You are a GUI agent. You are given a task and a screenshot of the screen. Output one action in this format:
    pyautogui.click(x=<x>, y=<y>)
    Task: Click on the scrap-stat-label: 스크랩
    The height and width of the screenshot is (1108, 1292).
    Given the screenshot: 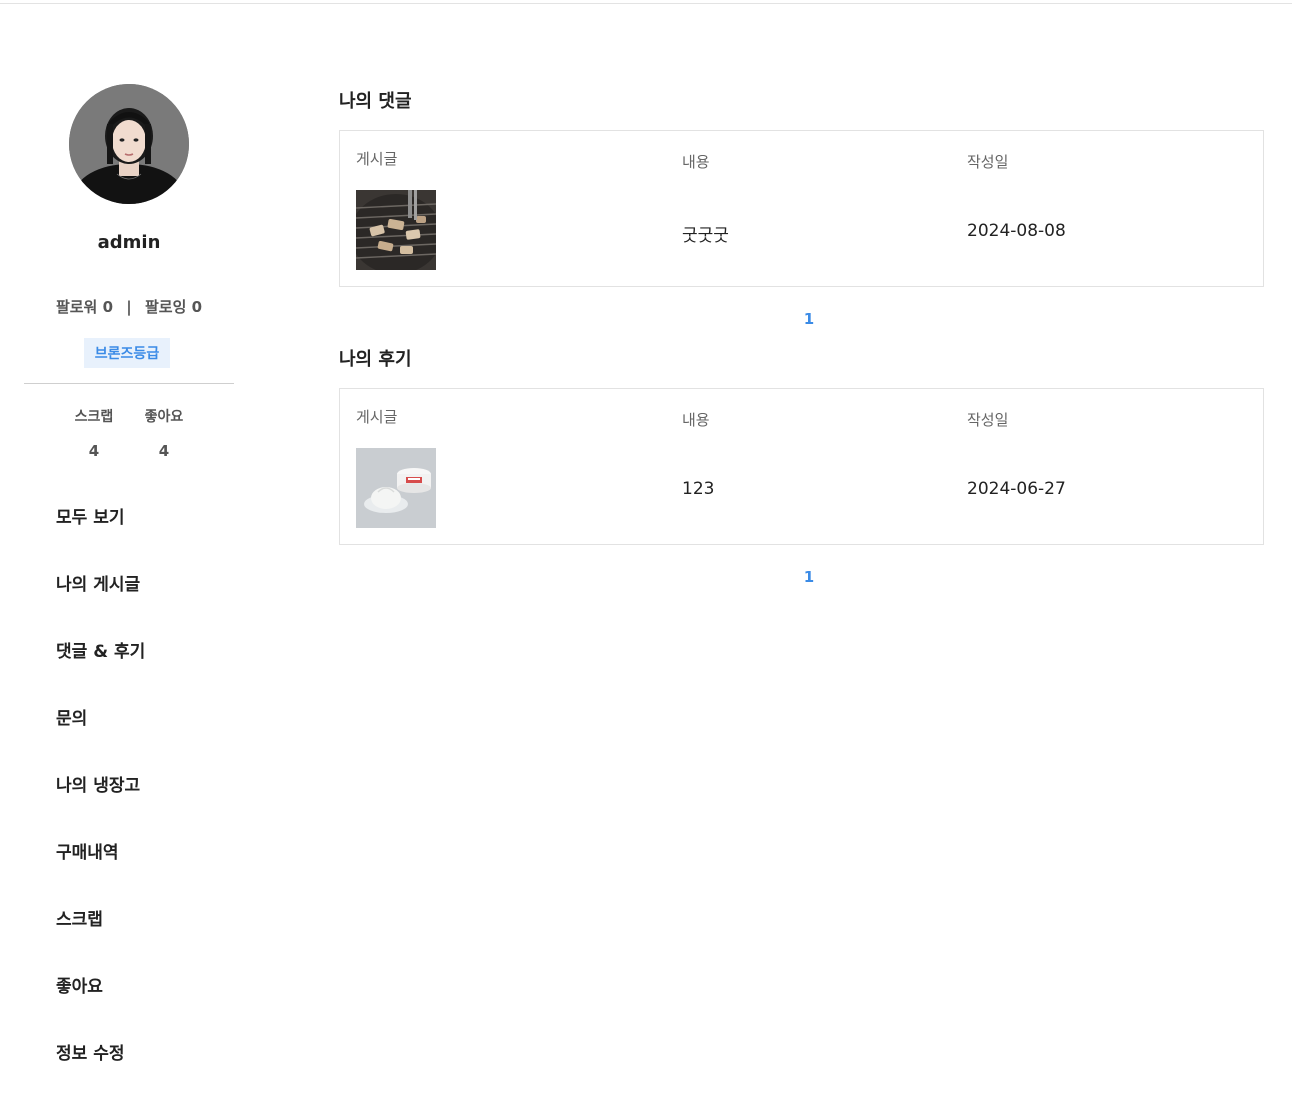 What is the action you would take?
    pyautogui.click(x=94, y=417)
    